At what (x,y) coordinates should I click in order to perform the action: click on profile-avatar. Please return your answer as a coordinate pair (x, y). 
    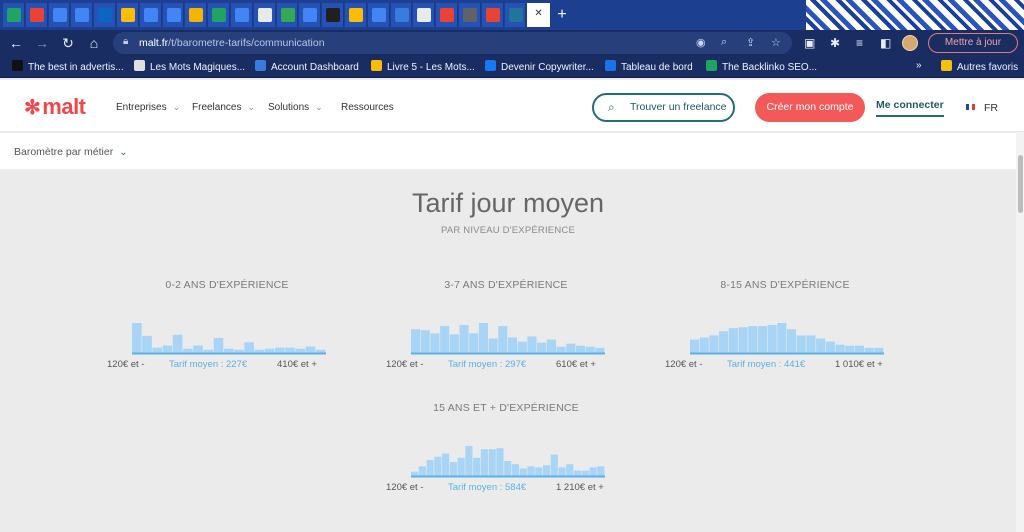
    Looking at the image, I should click on (910, 43).